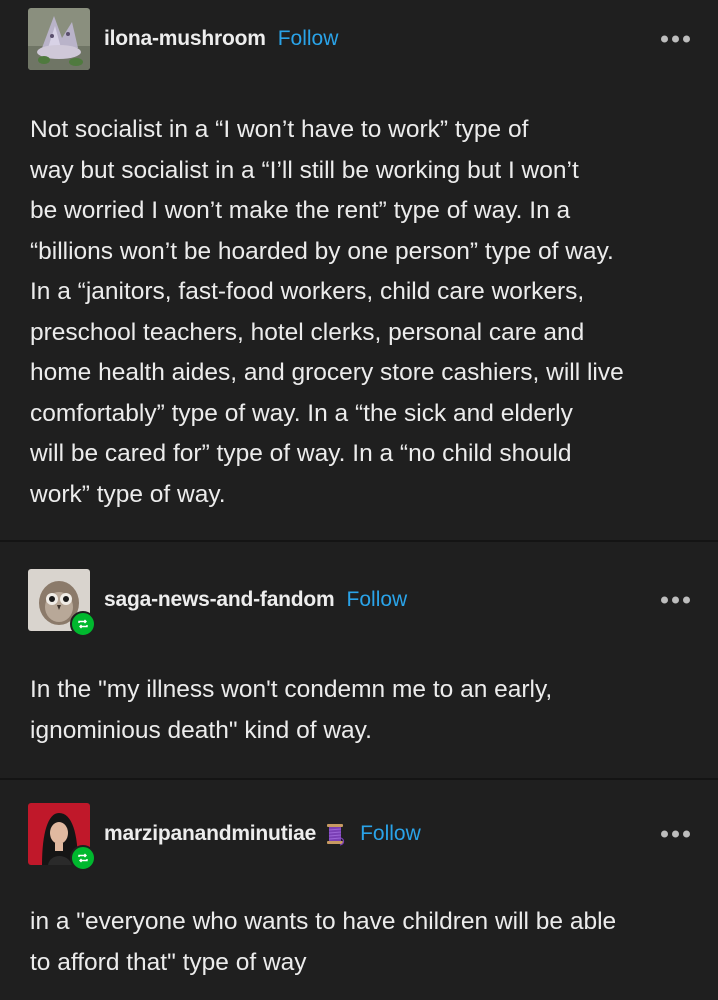 This screenshot has width=718, height=1000. What do you see at coordinates (359, 837) in the screenshot?
I see `post-header: marzipanandminutiae Follow` at bounding box center [359, 837].